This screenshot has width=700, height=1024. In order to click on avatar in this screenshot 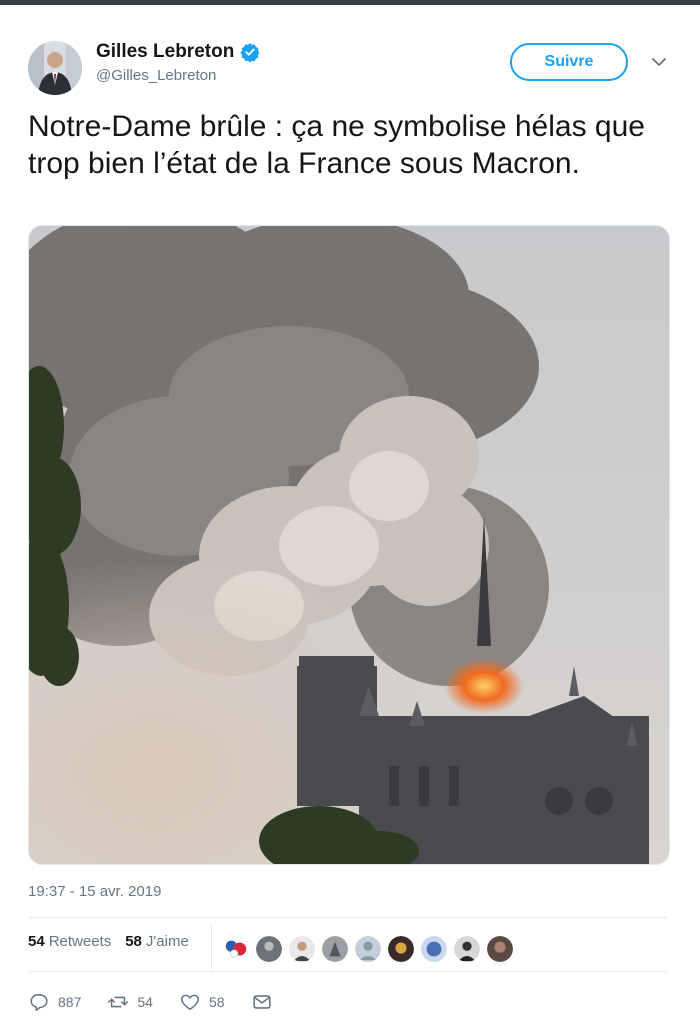, I will do `click(55, 68)`.